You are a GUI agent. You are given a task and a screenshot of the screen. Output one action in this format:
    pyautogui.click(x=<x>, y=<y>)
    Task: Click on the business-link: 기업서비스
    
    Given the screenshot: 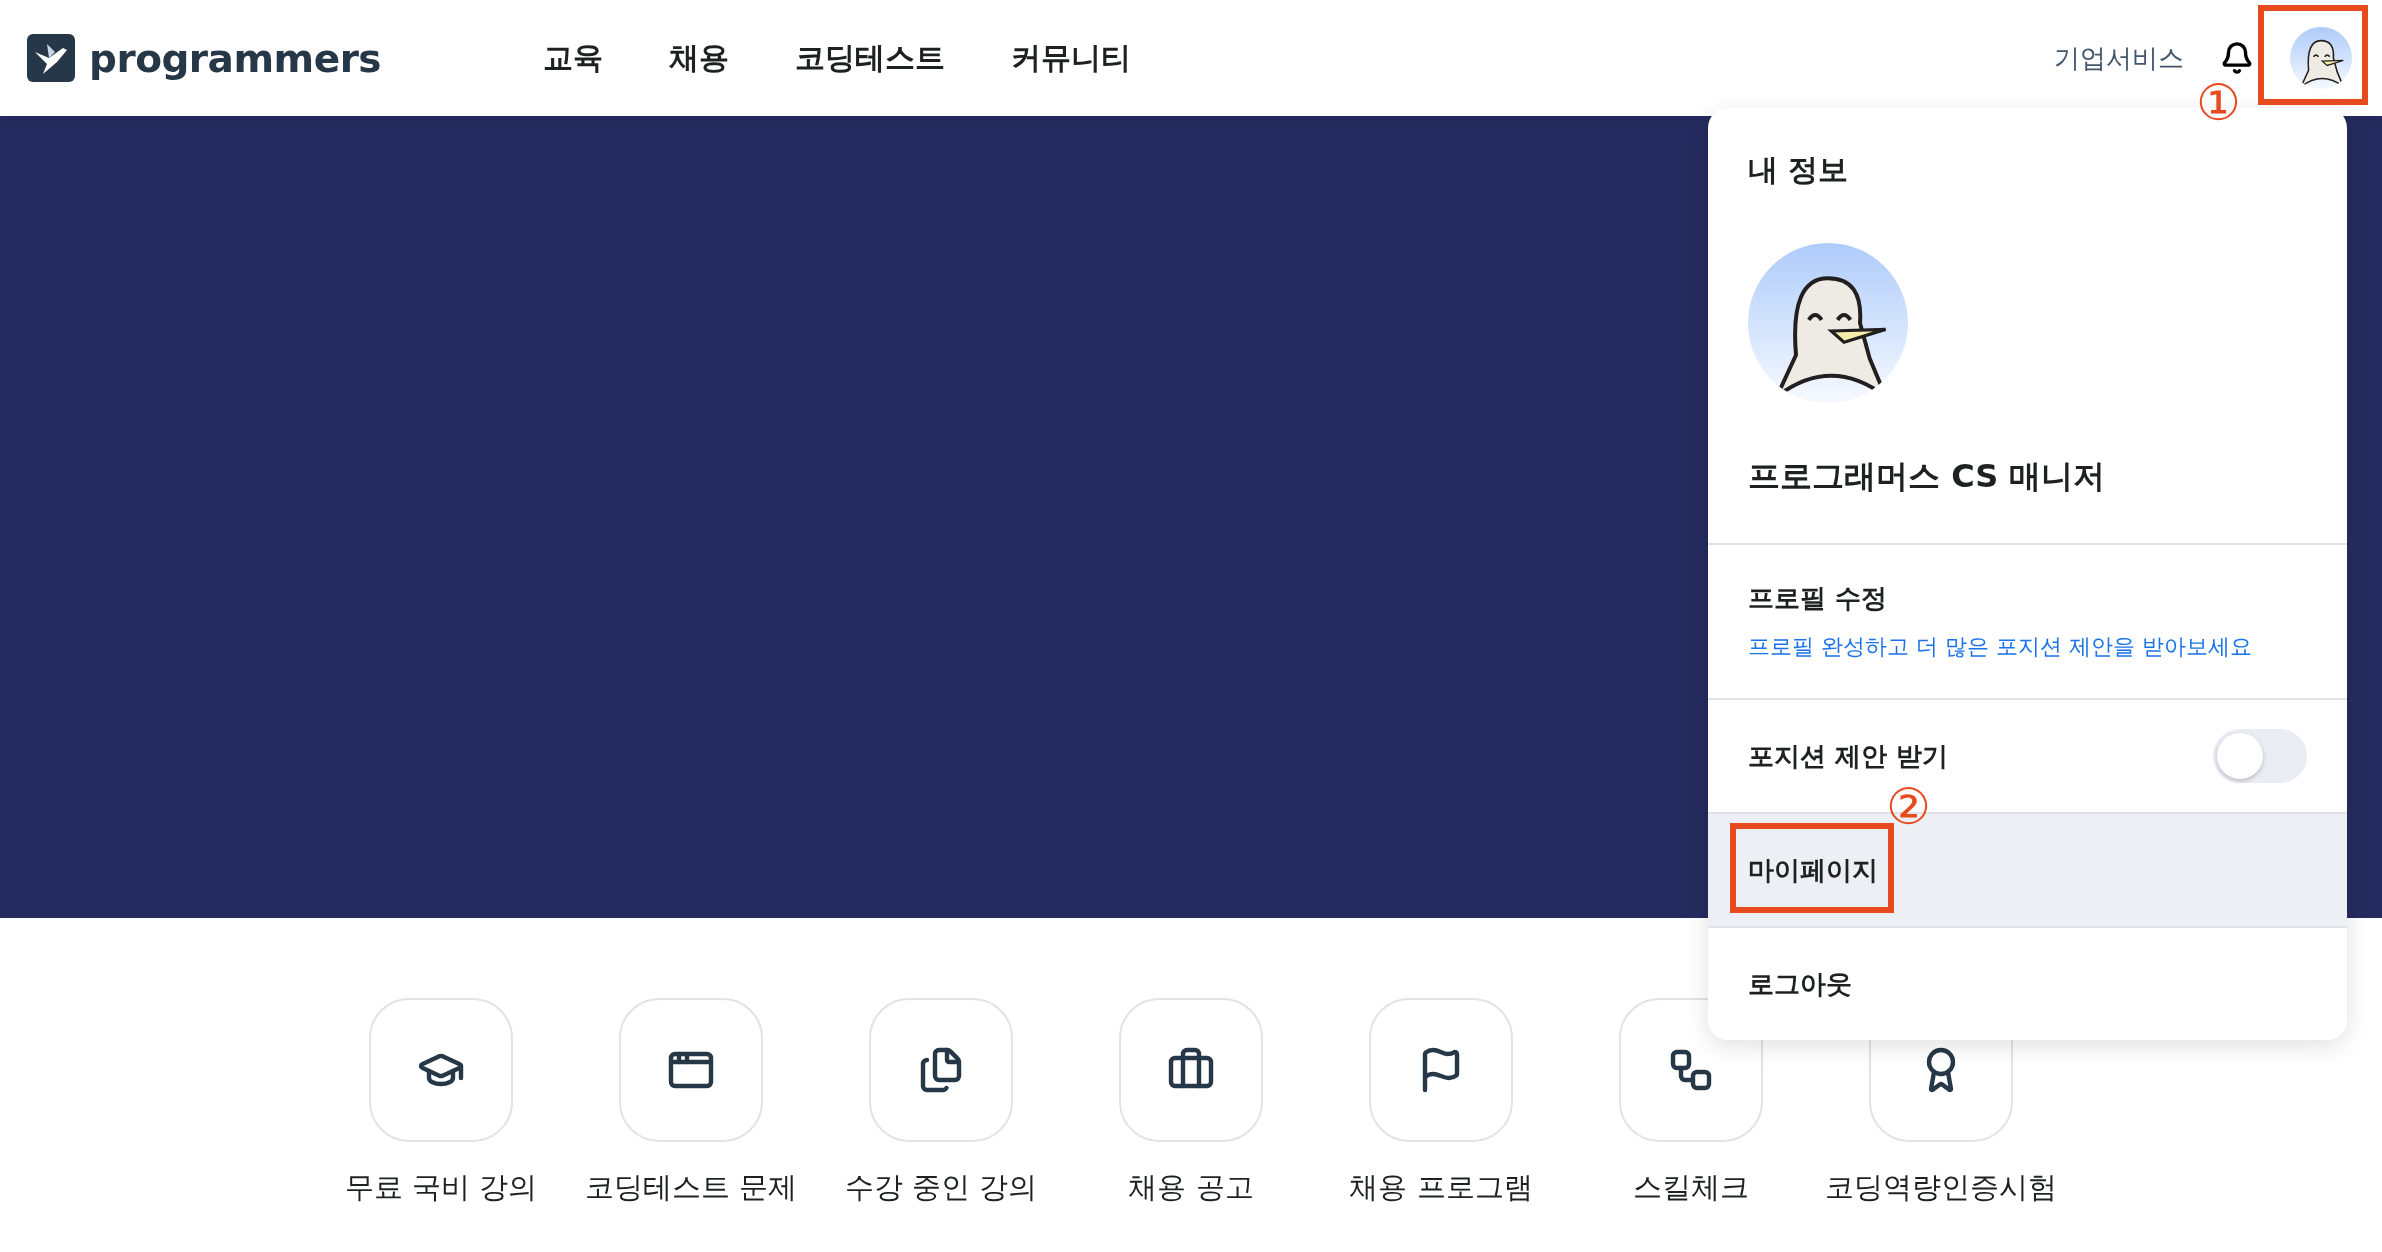 What is the action you would take?
    pyautogui.click(x=2119, y=58)
    